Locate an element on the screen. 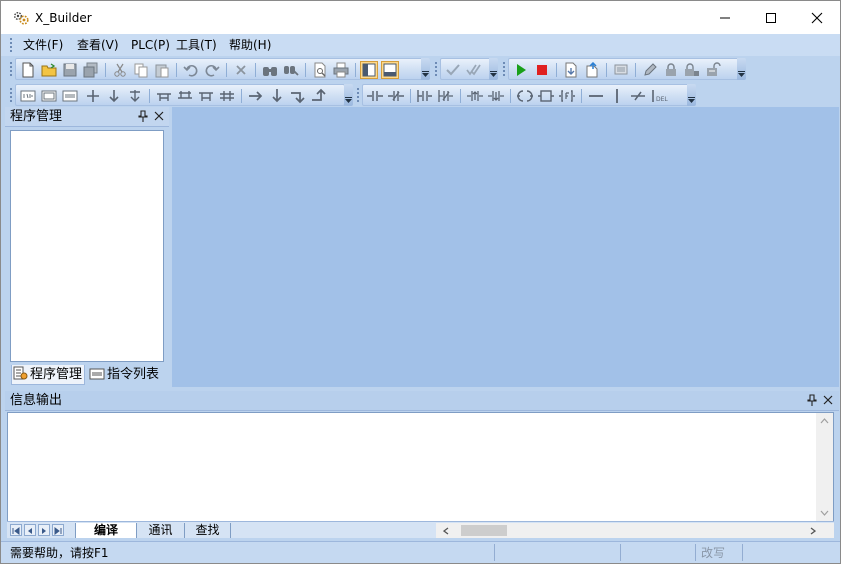 The height and width of the screenshot is (564, 841). output-horizontal-scrollbar is located at coordinates (635, 530).